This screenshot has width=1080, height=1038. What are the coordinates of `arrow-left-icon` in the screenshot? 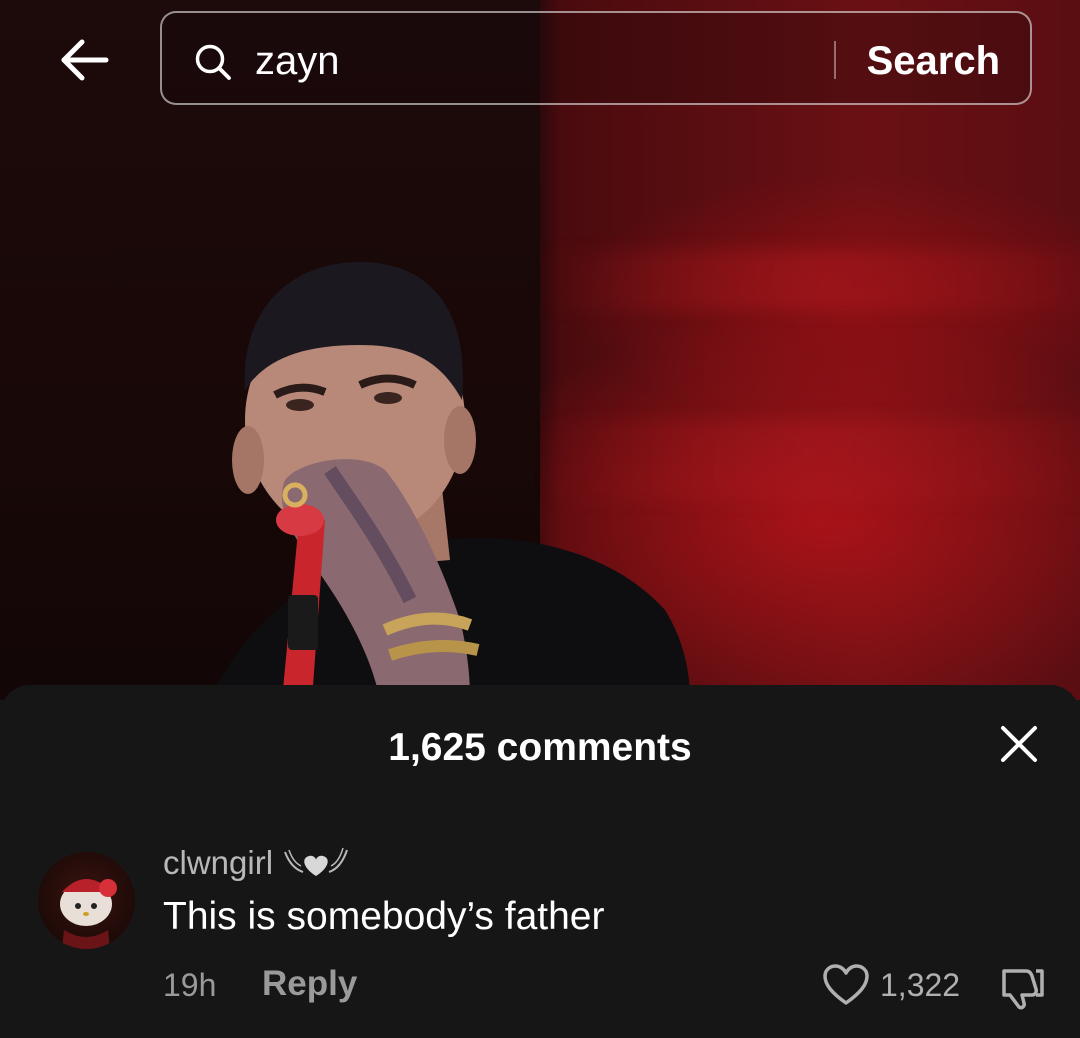 It's located at (85, 60).